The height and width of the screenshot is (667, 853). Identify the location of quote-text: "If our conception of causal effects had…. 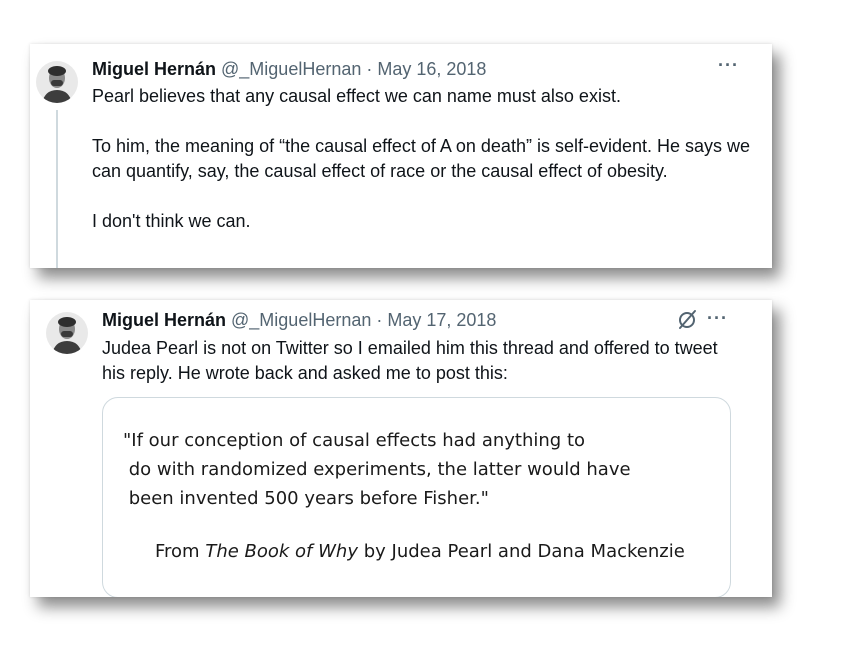
(377, 469).